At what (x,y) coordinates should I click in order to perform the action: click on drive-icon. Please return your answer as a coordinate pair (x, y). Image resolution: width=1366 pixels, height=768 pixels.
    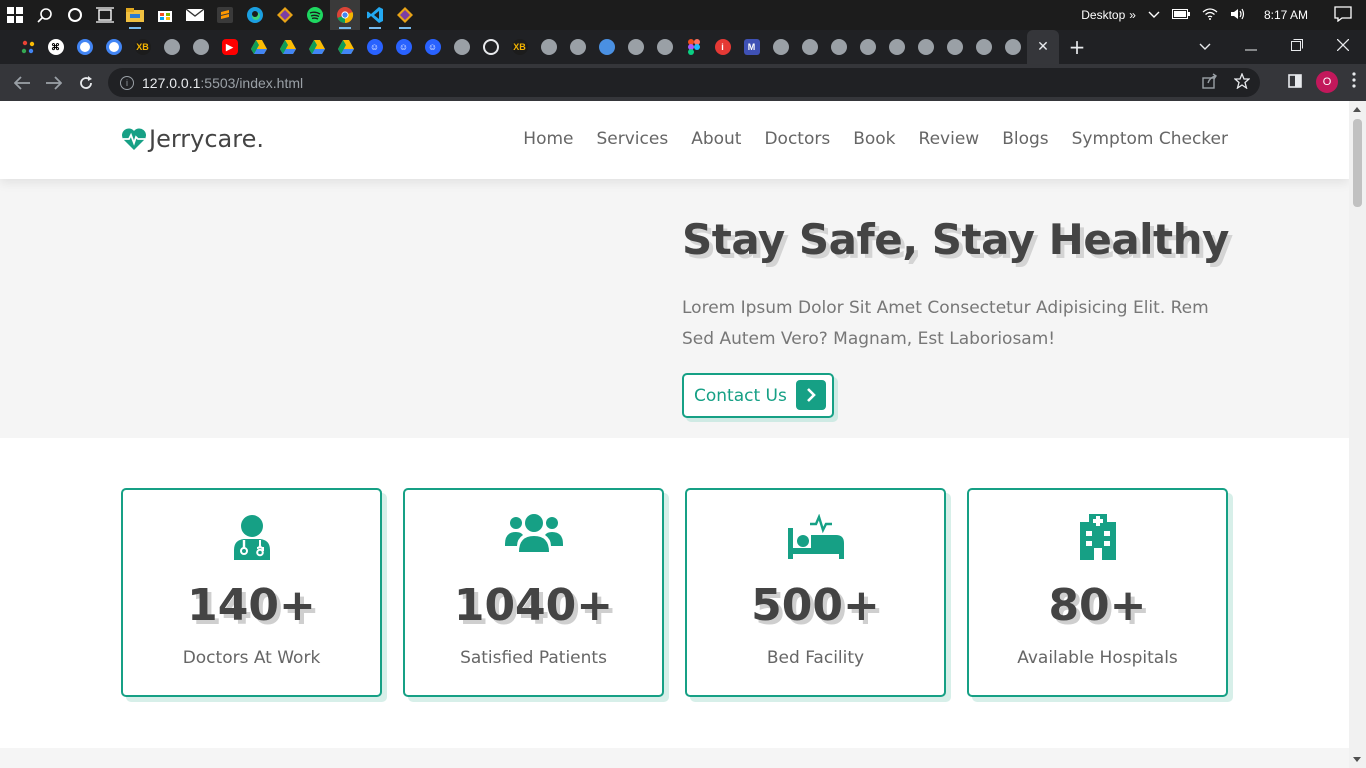
    Looking at the image, I should click on (258, 47).